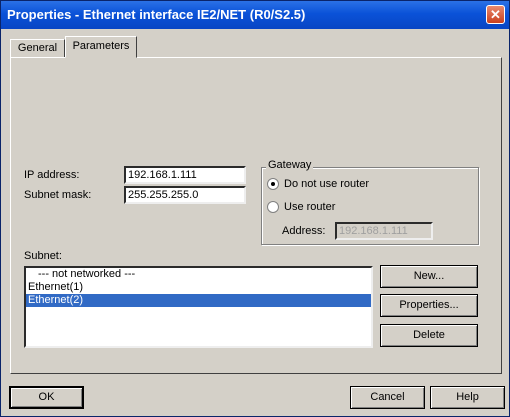 This screenshot has width=510, height=417. I want to click on tab-parameters: Parameters, so click(101, 47).